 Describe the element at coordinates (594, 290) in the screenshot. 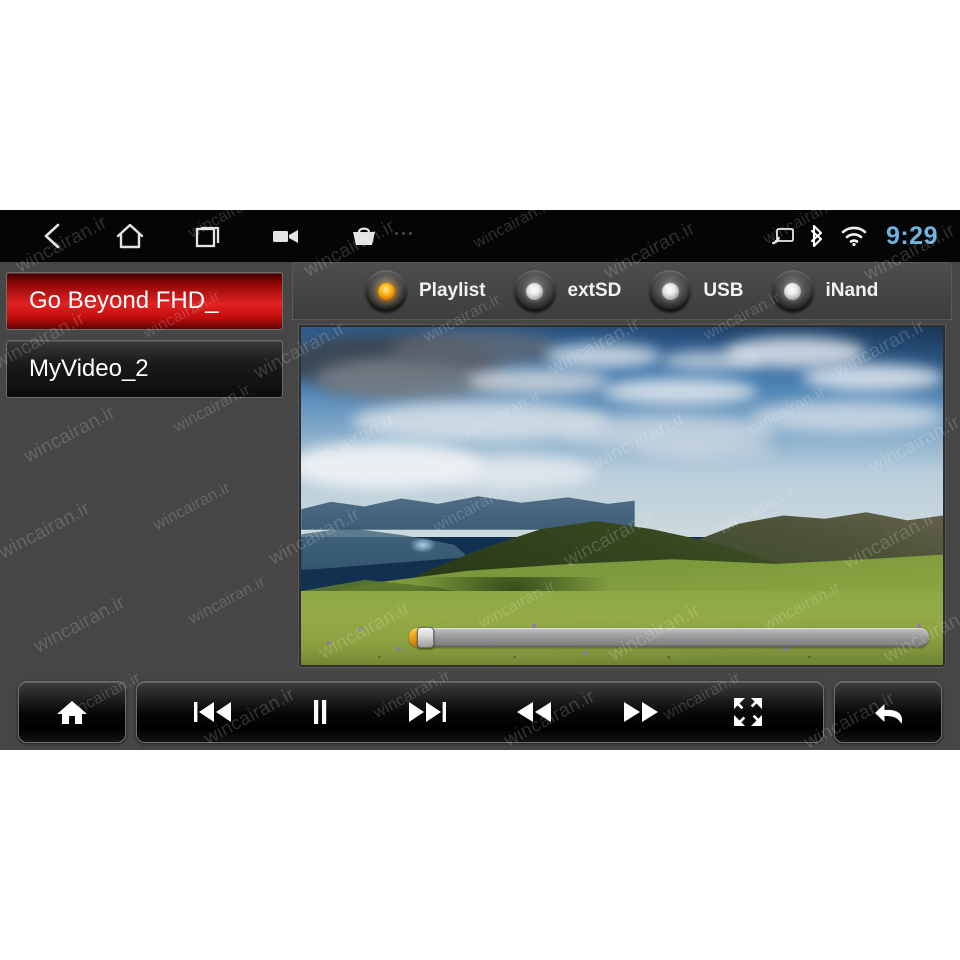

I see `source-option-label: extSD` at that location.